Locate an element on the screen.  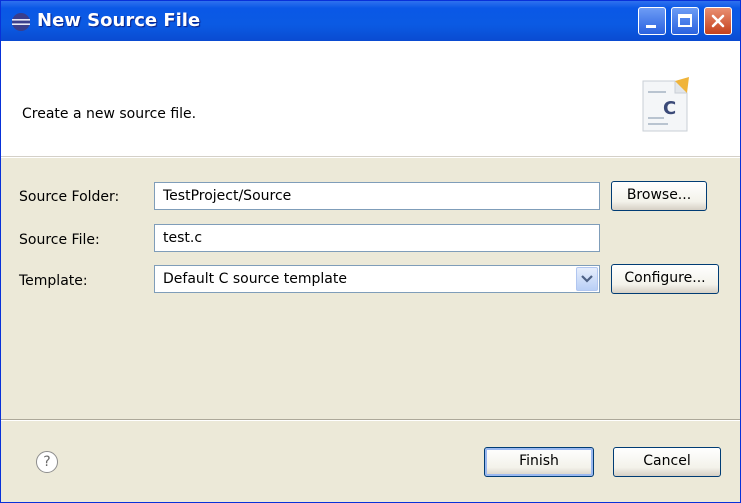
template-dropdown-button is located at coordinates (587, 279).